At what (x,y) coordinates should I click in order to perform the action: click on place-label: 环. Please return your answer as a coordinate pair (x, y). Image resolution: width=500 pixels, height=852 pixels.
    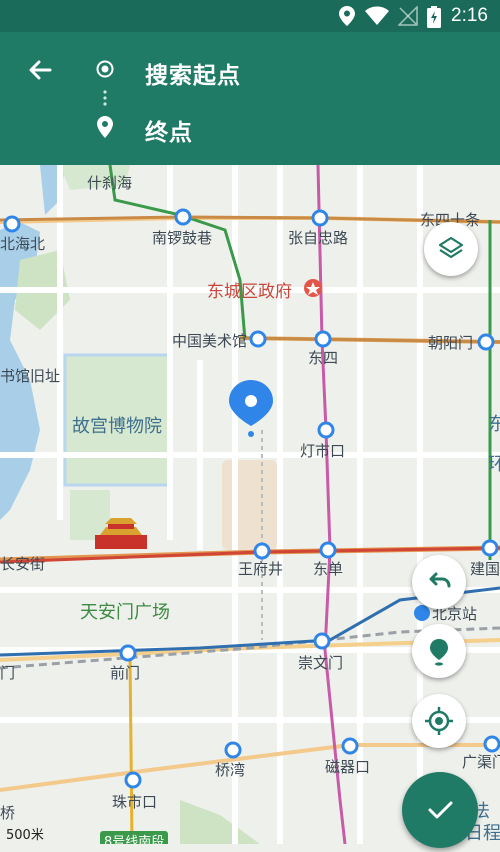
    Looking at the image, I should click on (494, 464).